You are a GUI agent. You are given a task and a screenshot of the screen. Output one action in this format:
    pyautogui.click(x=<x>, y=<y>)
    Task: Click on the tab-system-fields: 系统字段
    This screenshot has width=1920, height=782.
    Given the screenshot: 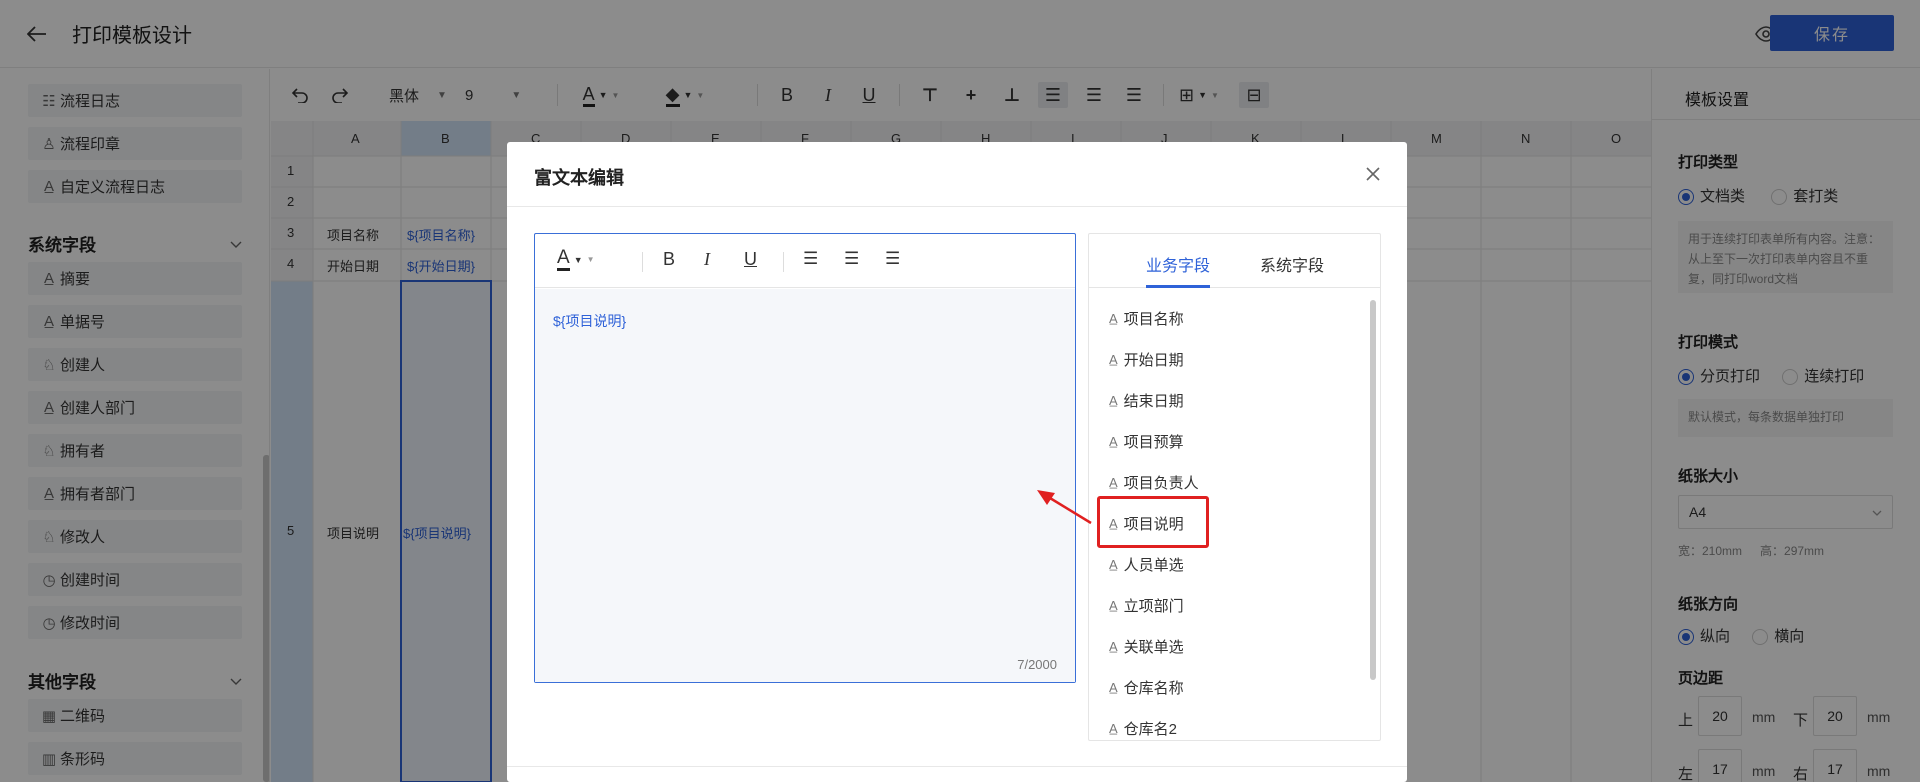 What is the action you would take?
    pyautogui.click(x=1292, y=264)
    